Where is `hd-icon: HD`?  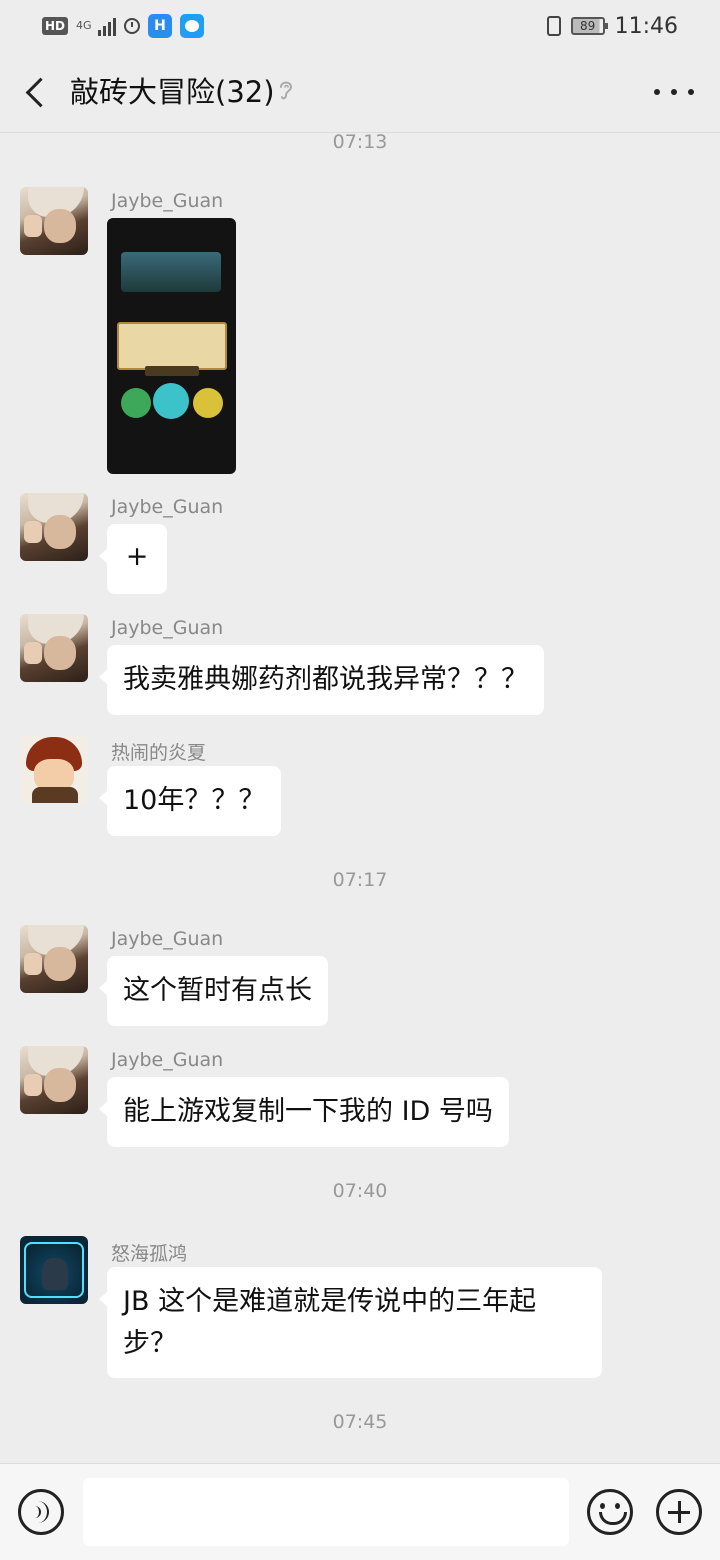 hd-icon: HD is located at coordinates (55, 26).